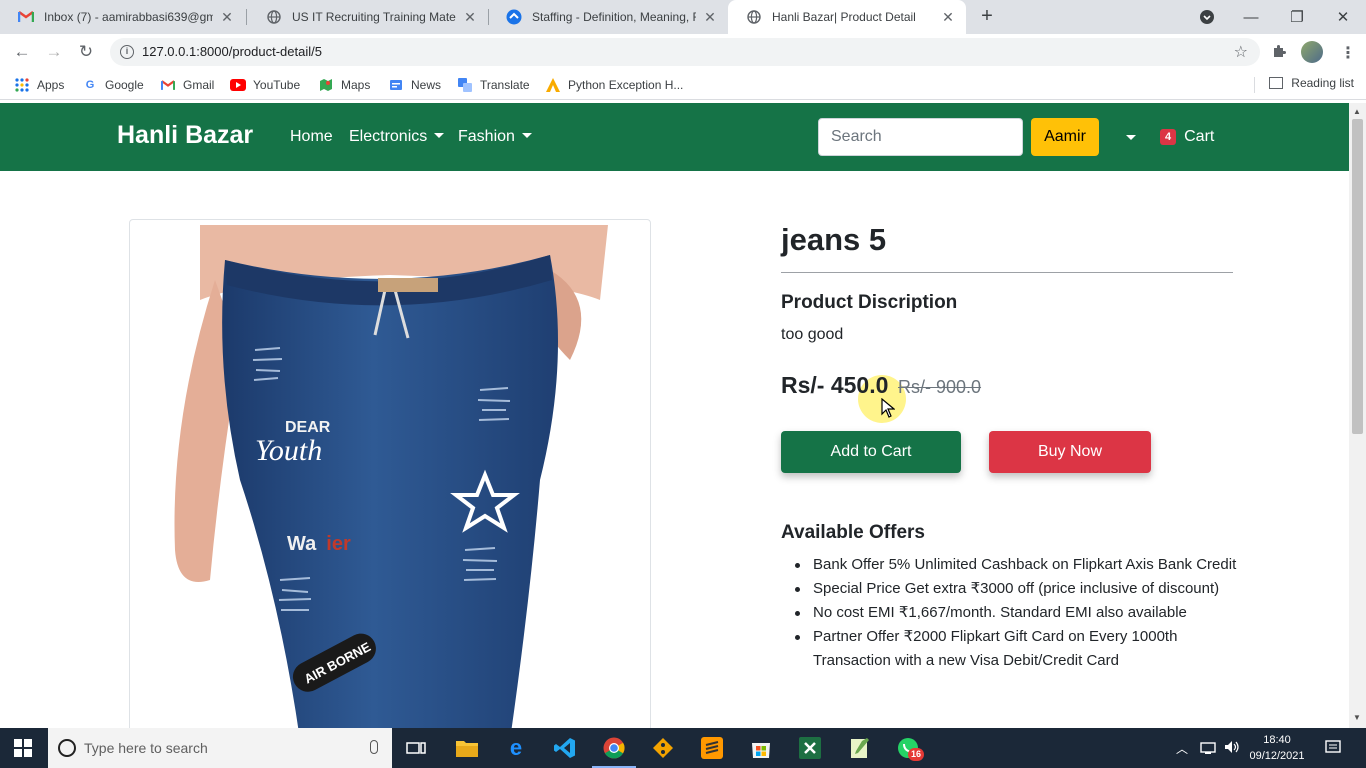  I want to click on profile-avatar, so click(1312, 52).